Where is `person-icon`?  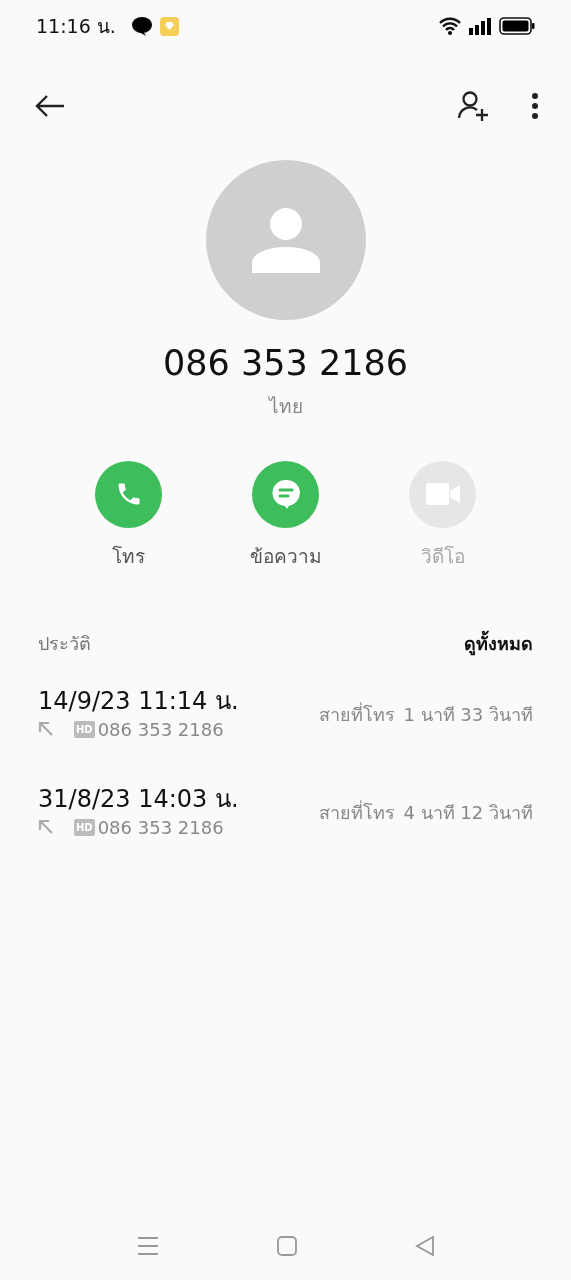
person-icon is located at coordinates (285, 240).